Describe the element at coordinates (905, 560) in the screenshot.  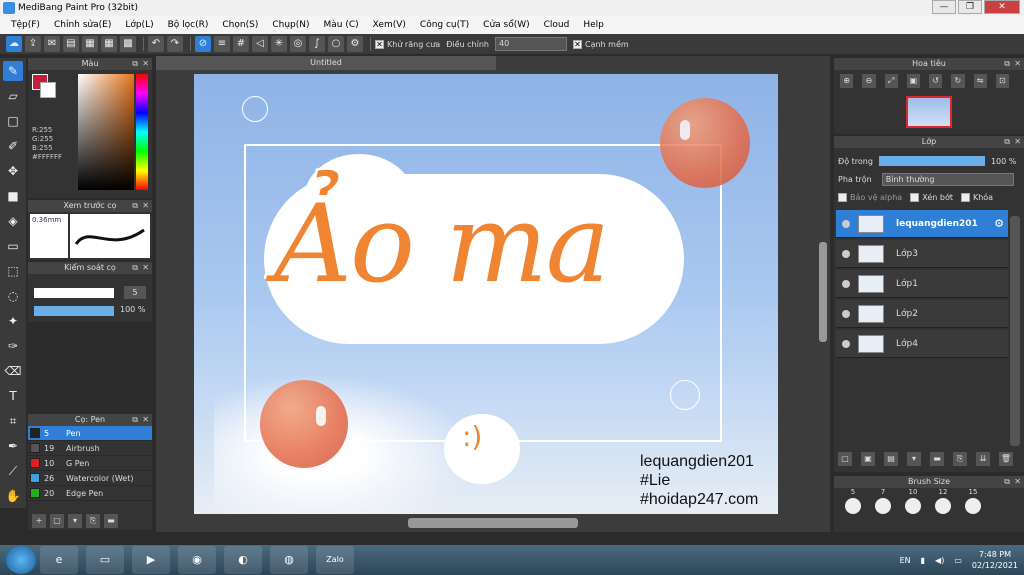
I see `language-indicator: EN` at that location.